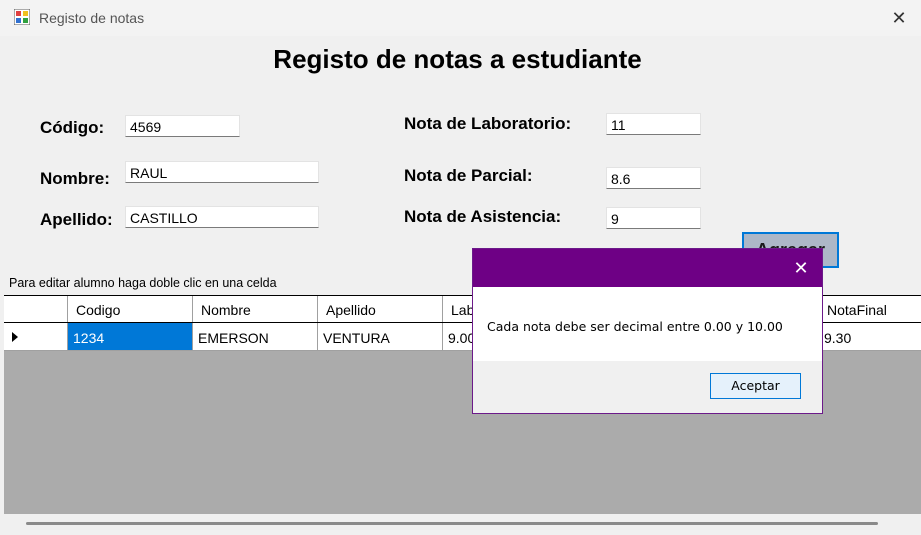  Describe the element at coordinates (488, 123) in the screenshot. I see `lab-label: Nota de Laboratorio:` at that location.